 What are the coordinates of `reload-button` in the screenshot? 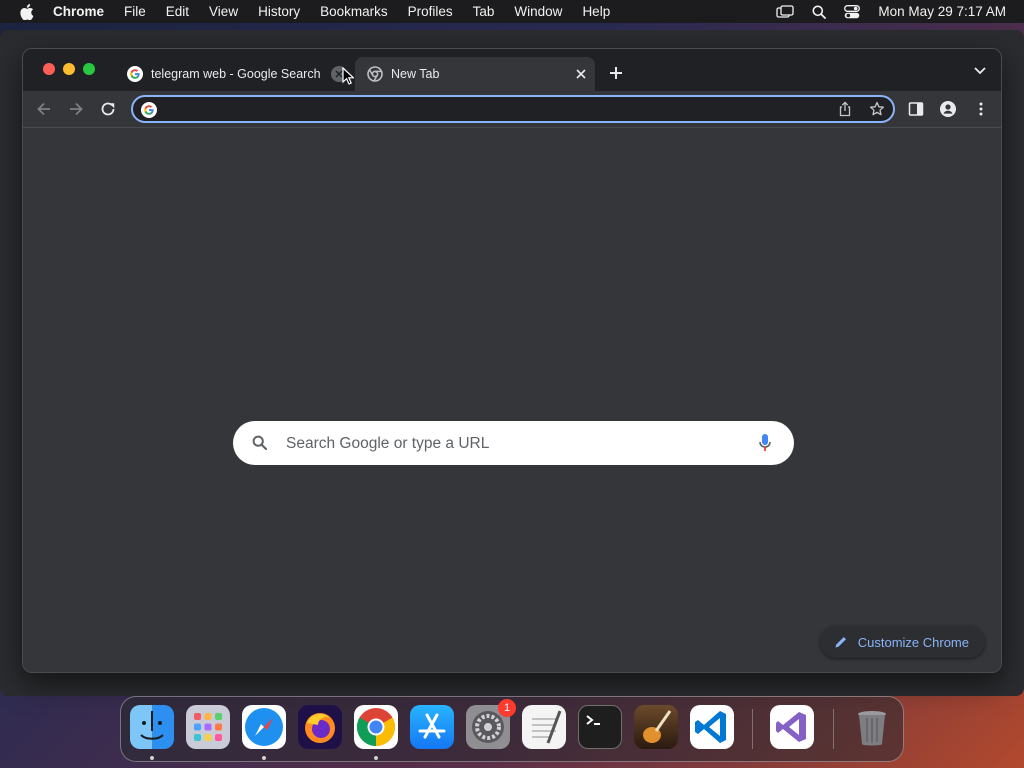 It's located at (108, 109).